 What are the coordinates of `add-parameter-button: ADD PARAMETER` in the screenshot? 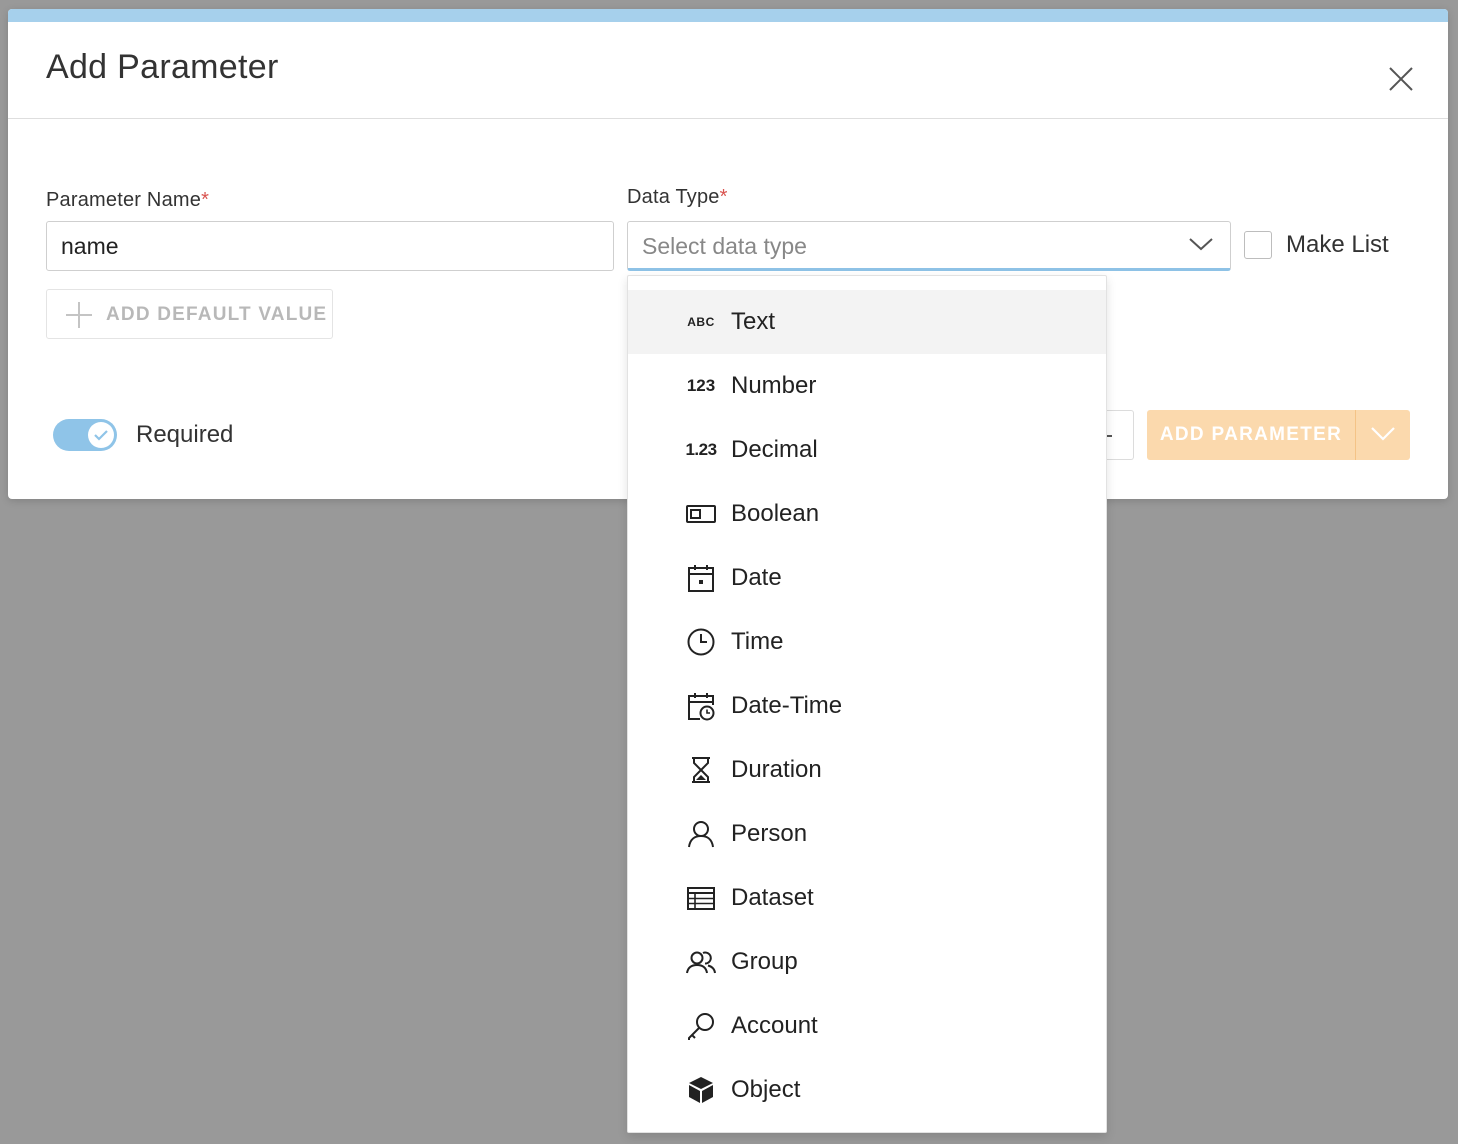 It's located at (1278, 435).